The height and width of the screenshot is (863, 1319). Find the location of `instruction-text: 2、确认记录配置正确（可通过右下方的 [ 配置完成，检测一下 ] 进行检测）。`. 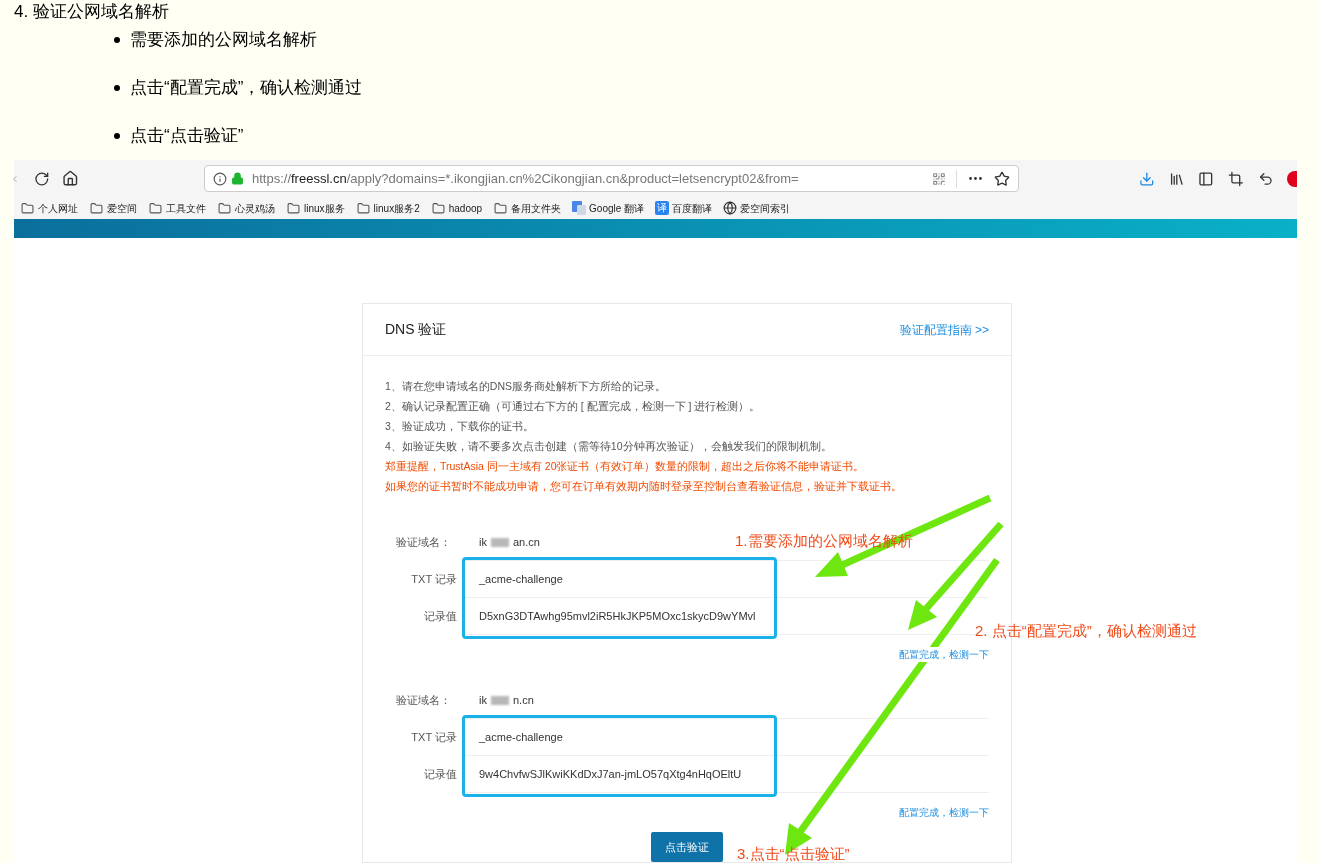

instruction-text: 2、确认记录配置正确（可通过右下方的 [ 配置完成，检测一下 ] 进行检测）。 is located at coordinates (573, 406).